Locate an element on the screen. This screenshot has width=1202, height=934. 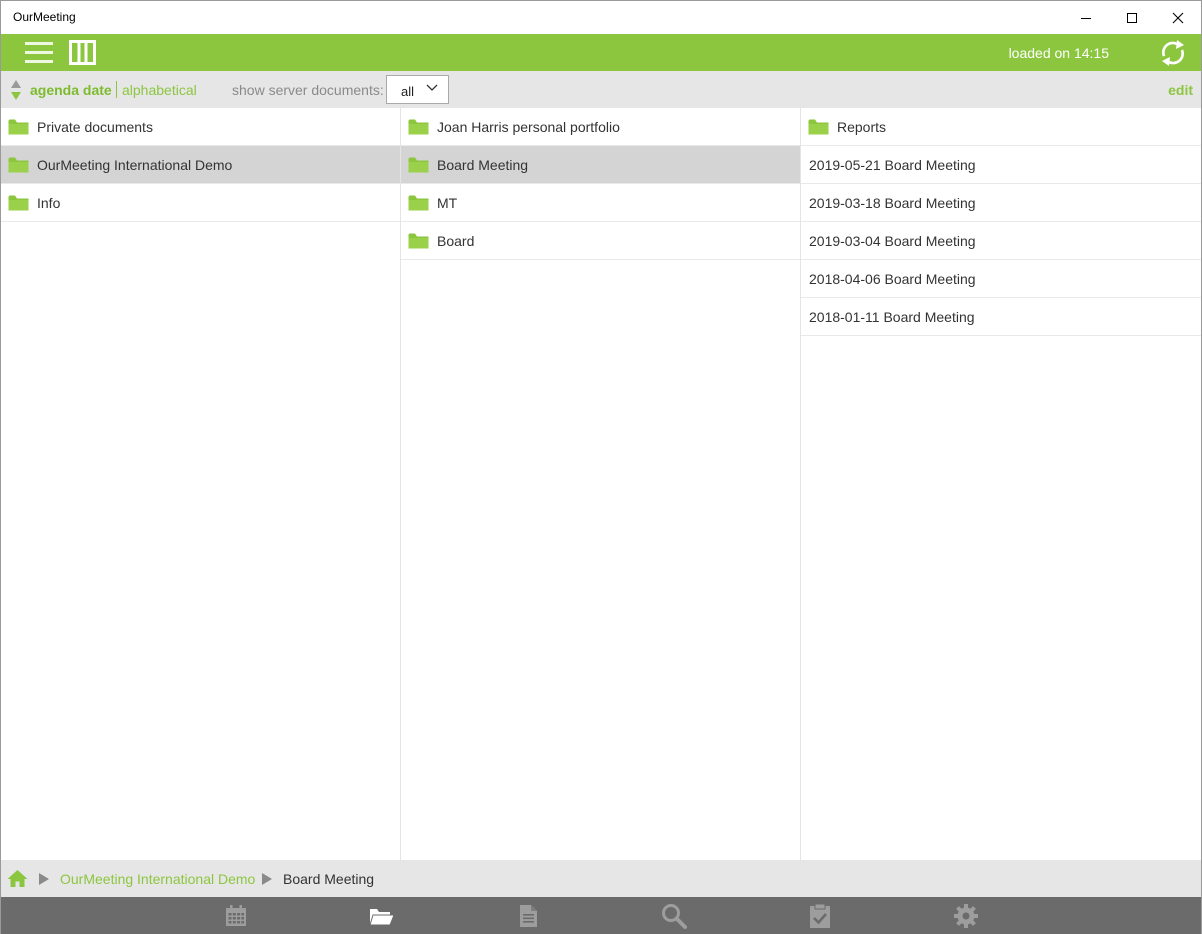
close-button is located at coordinates (1178, 17).